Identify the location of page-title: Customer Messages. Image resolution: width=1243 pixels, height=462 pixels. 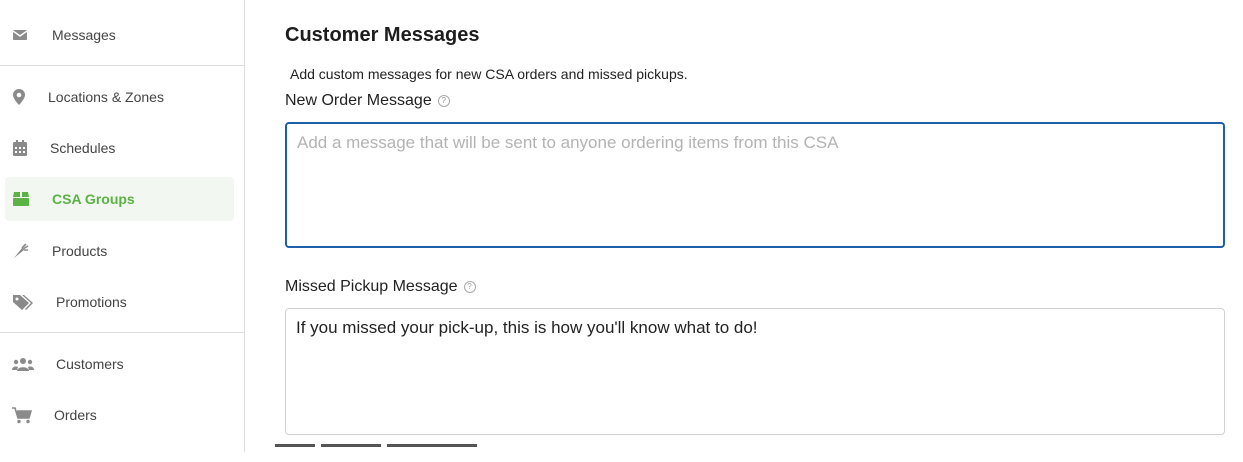
(382, 35).